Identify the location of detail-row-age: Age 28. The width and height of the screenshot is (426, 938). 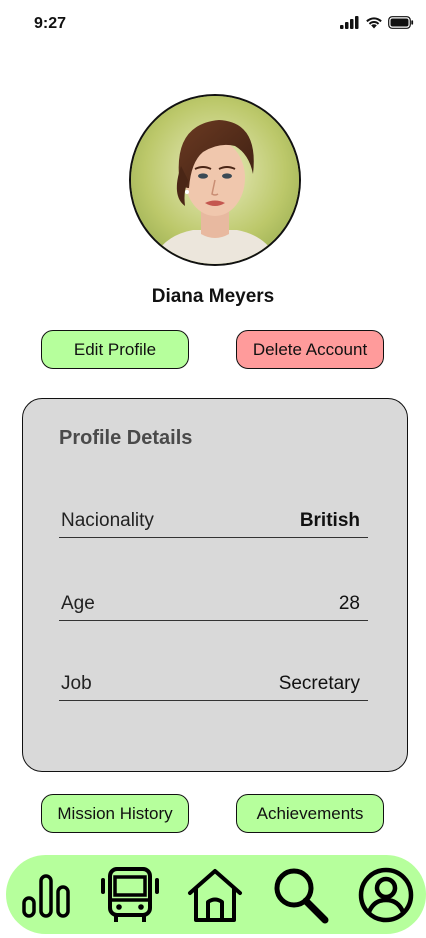
(213, 604).